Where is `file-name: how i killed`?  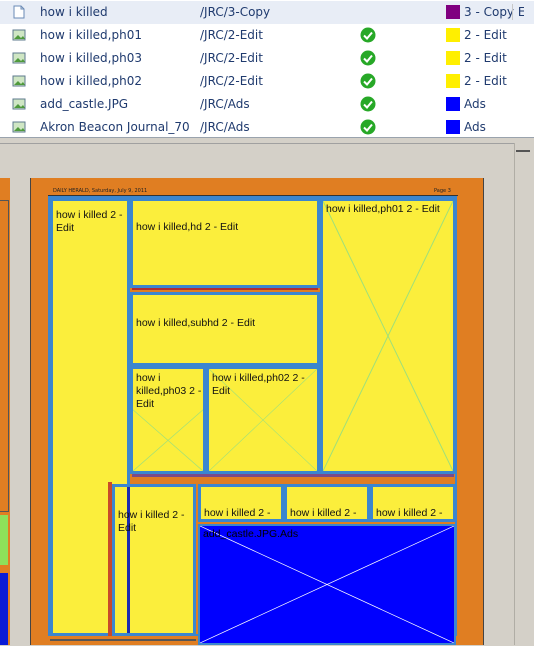 file-name: how i killed is located at coordinates (74, 12).